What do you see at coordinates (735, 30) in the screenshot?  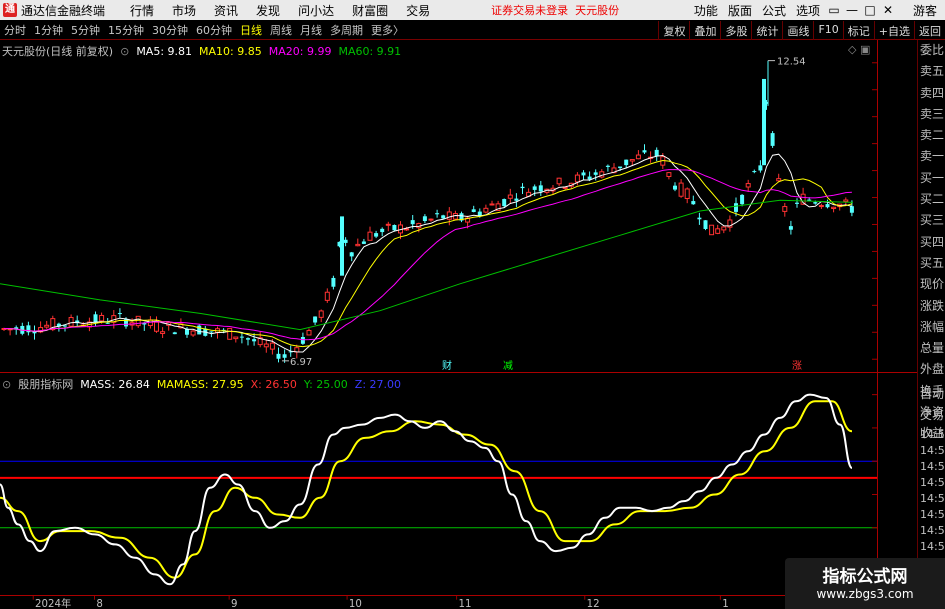 I see `multi-stock-button: 多股` at bounding box center [735, 30].